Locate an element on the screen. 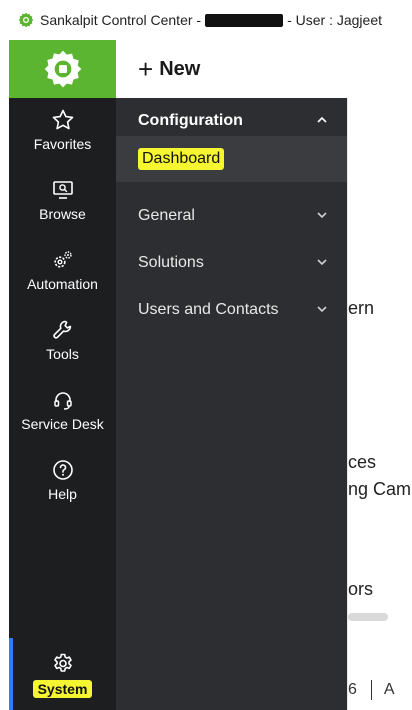 This screenshot has width=412, height=710. sidebar-item-label: Browse is located at coordinates (62, 214).